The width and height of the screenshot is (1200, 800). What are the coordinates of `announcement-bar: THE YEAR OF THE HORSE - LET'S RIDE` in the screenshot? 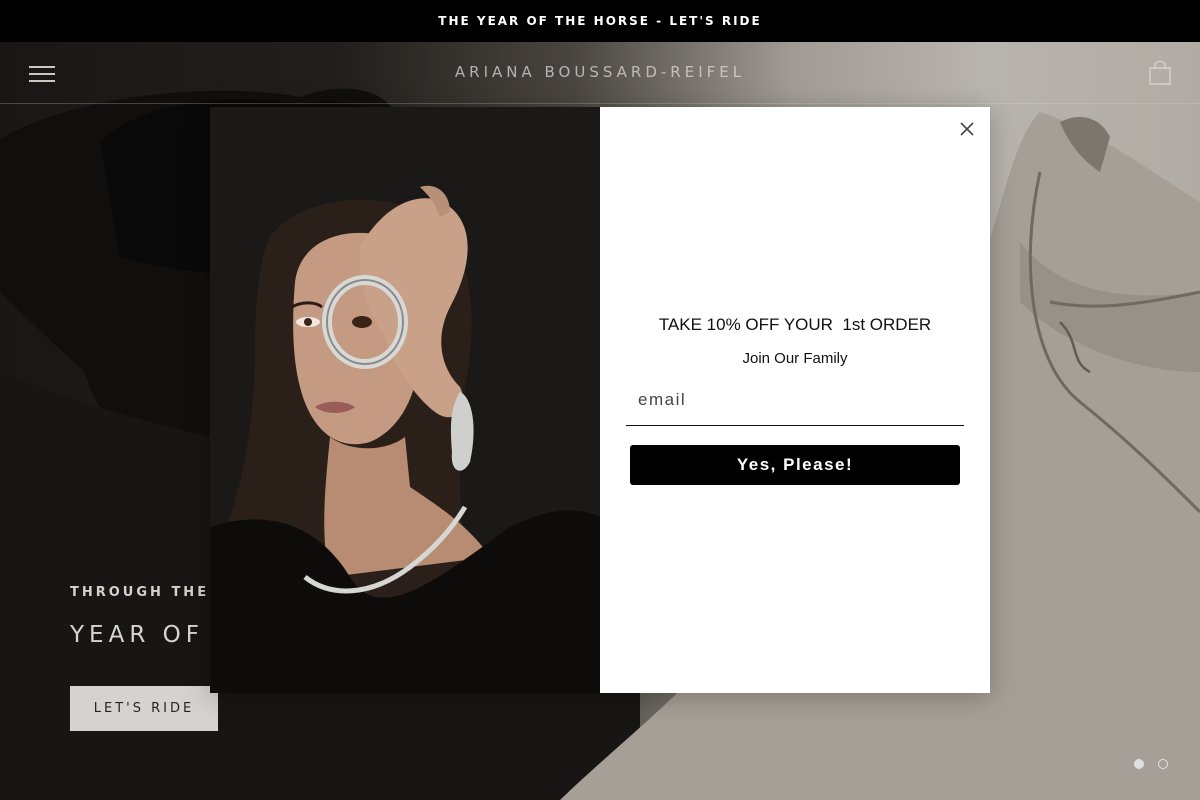 It's located at (600, 21).